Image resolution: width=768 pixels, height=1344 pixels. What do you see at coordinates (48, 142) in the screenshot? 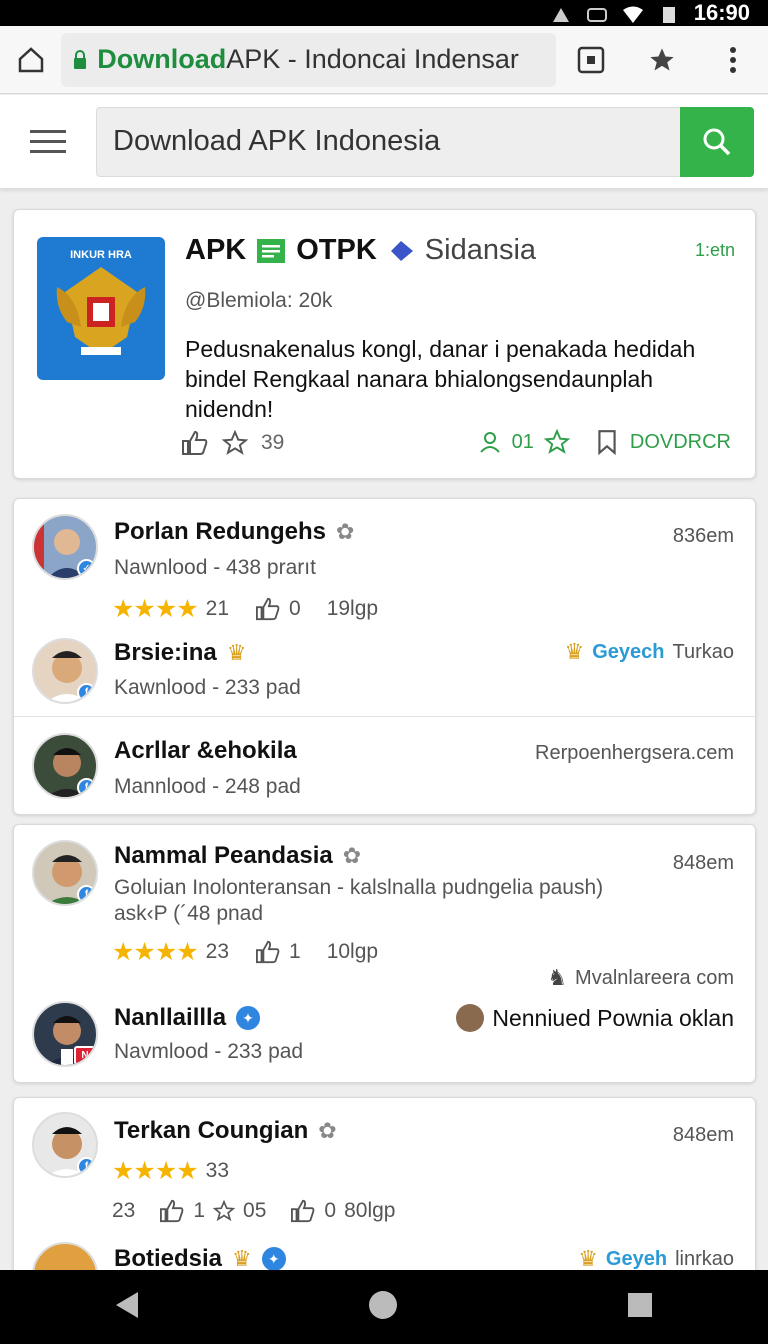
I see `menu-button` at bounding box center [48, 142].